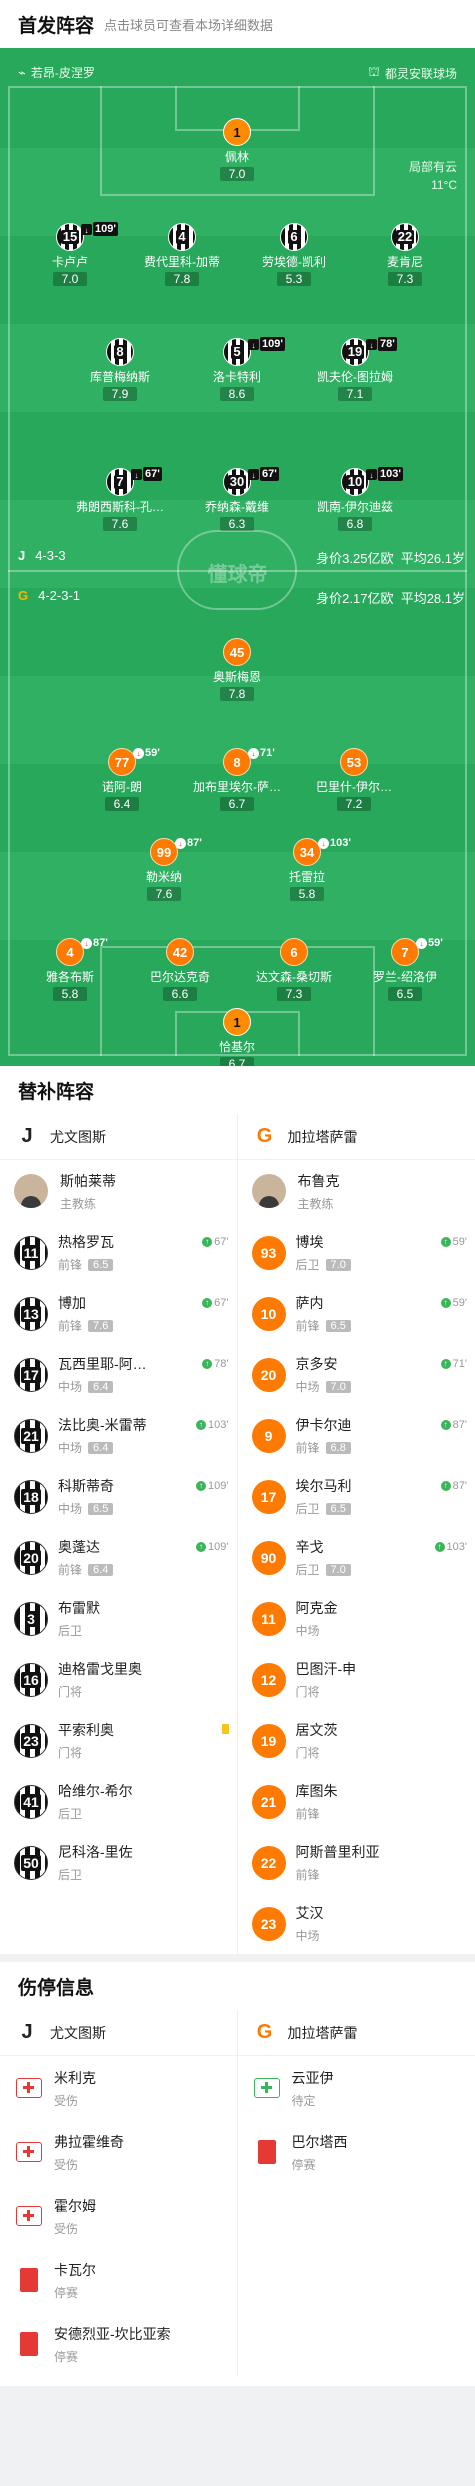  What do you see at coordinates (134, 761) in the screenshot?
I see `jersey-icon: 77 ↓ 59'` at bounding box center [134, 761].